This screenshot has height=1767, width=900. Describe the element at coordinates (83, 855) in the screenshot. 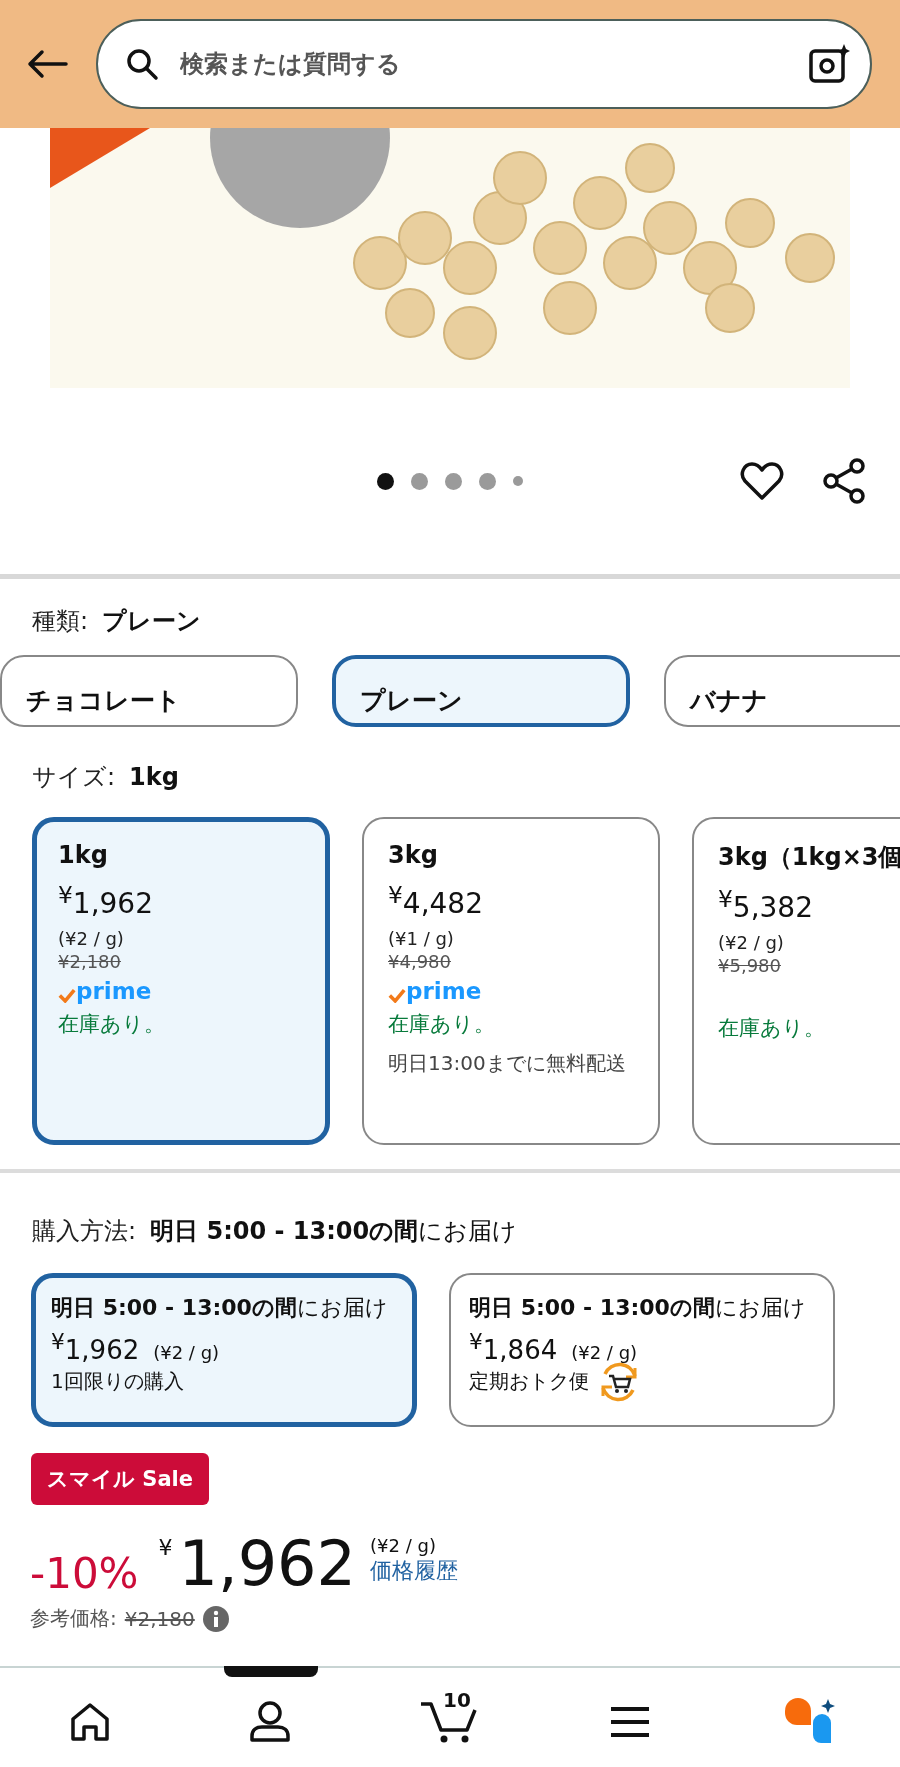

I see `size-name: 1kg` at that location.